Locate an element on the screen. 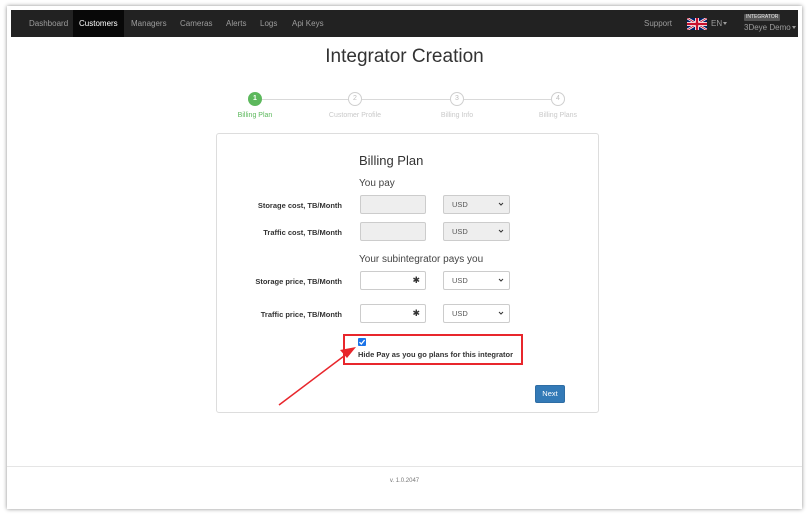 This screenshot has width=811, height=519. next-button: Next is located at coordinates (550, 394).